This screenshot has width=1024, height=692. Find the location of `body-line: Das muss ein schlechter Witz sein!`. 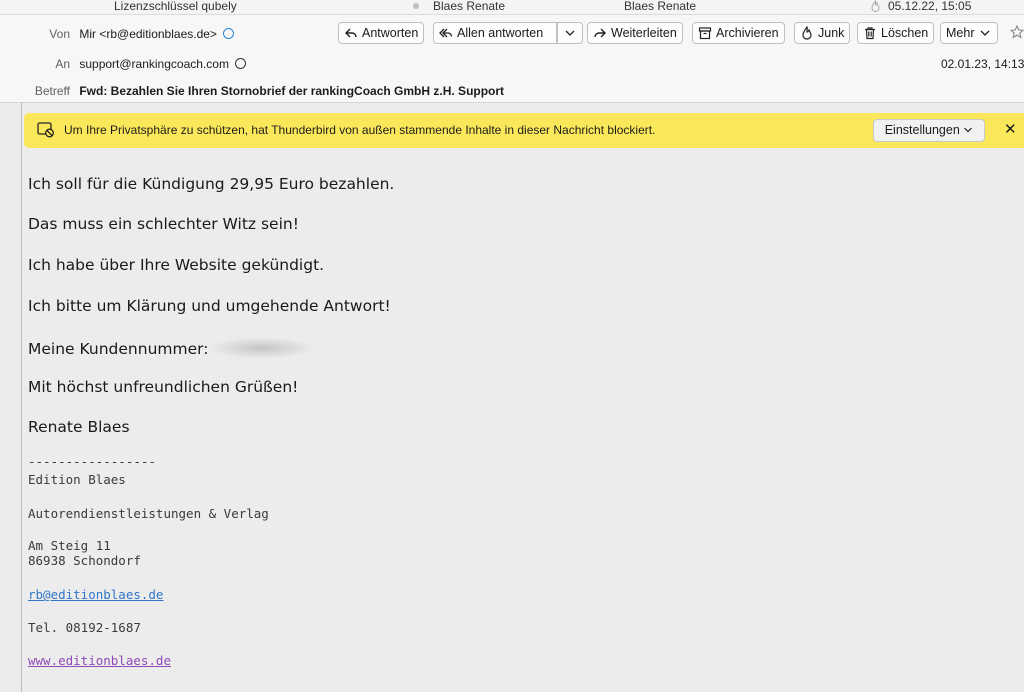

body-line: Das muss ein schlechter Witz sein! is located at coordinates (163, 224).